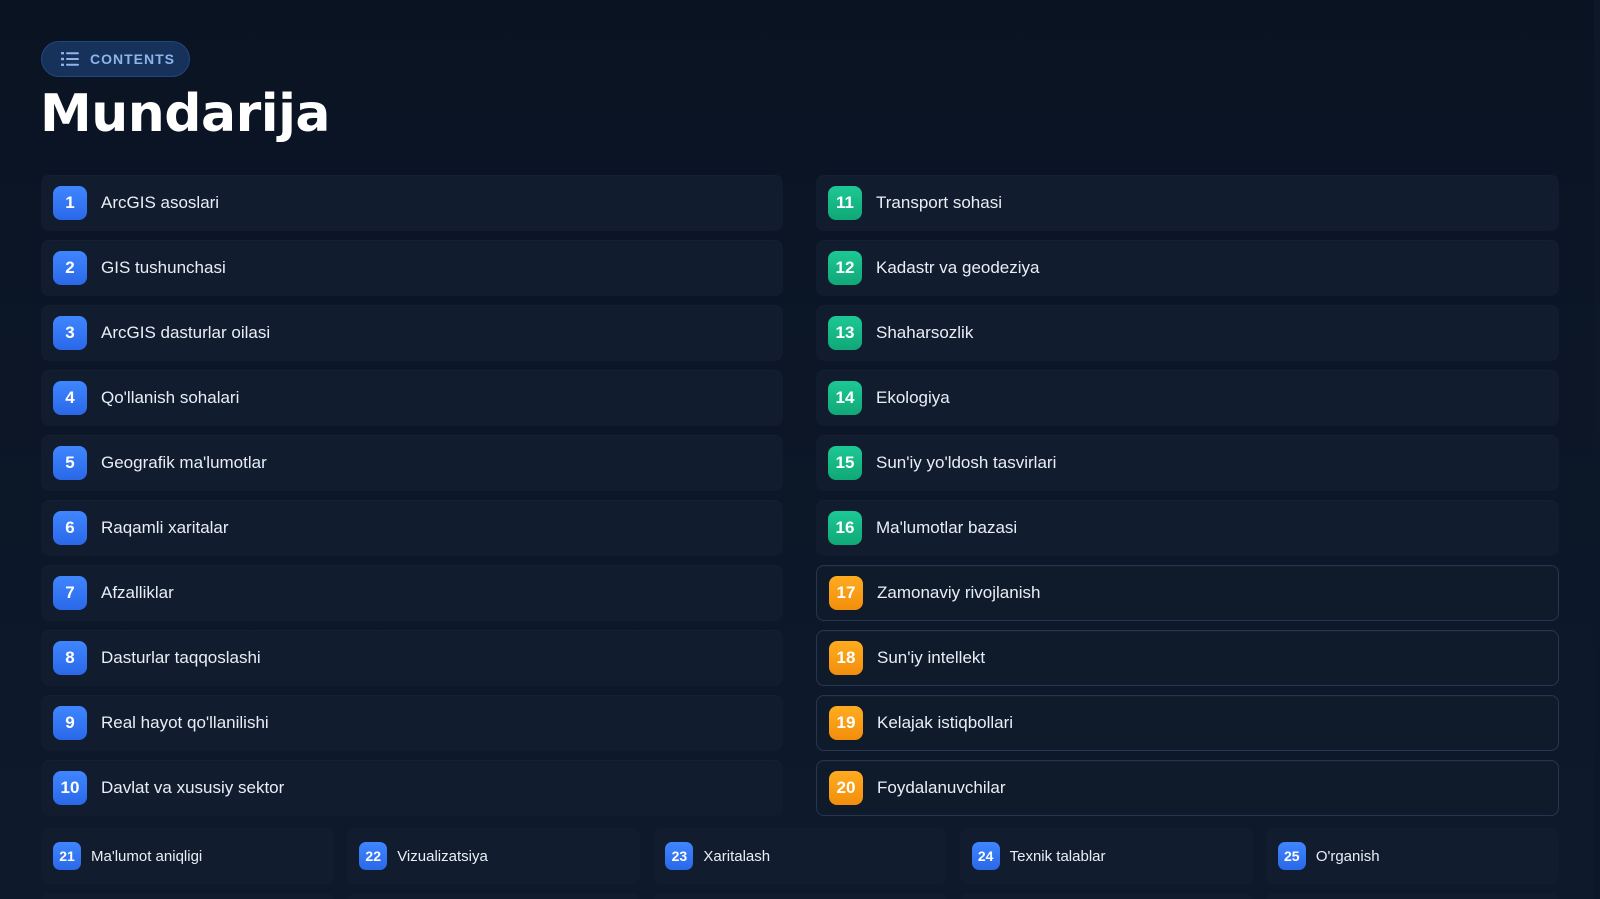 This screenshot has width=1600, height=899. I want to click on toc-item-label: Xaritalash, so click(737, 856).